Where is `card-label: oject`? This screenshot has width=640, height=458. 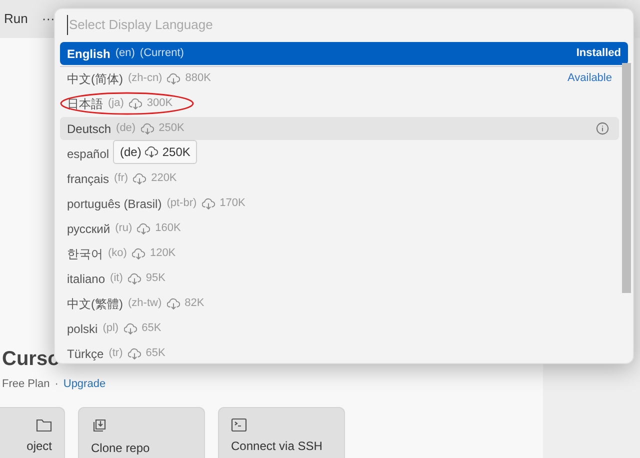 card-label: oject is located at coordinates (39, 446).